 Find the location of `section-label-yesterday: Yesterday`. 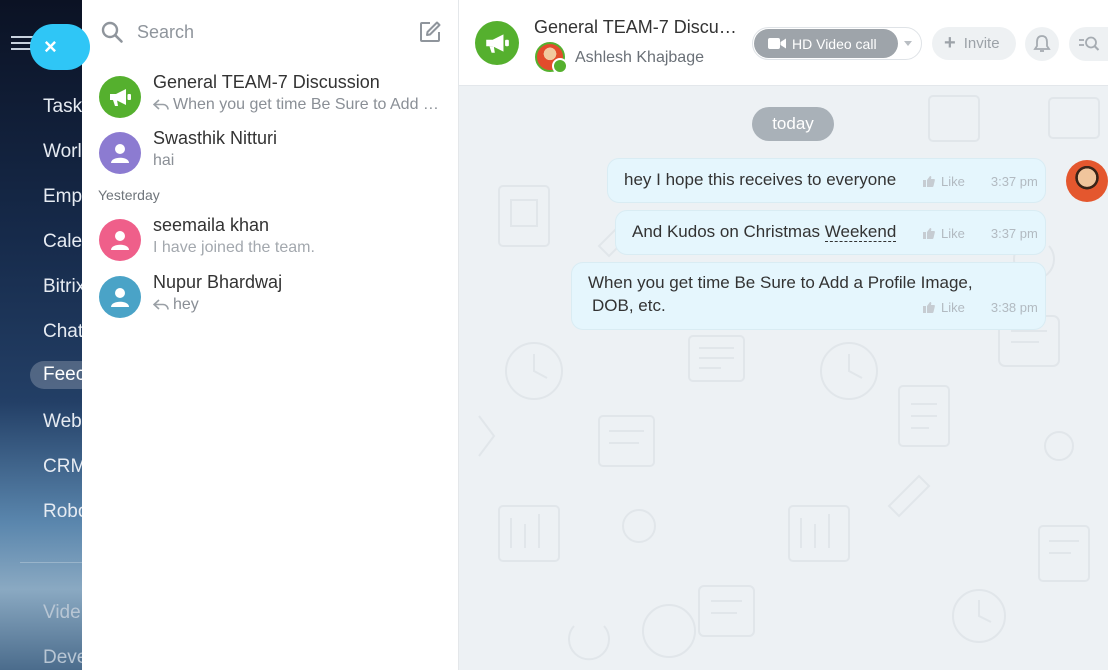

section-label-yesterday: Yesterday is located at coordinates (129, 195).